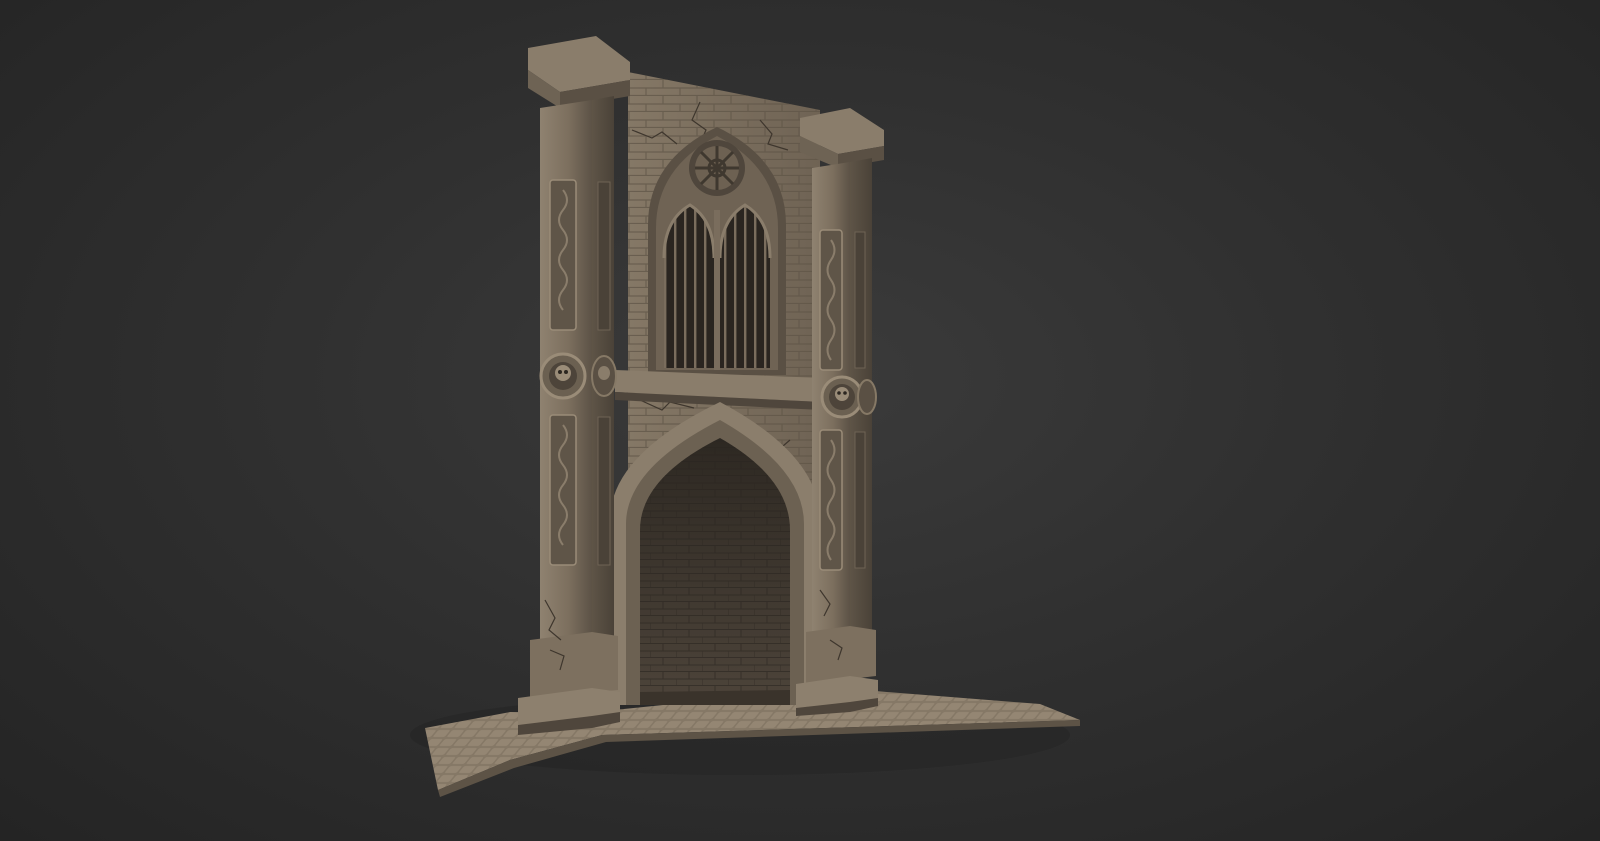 The image size is (1600, 841). Describe the element at coordinates (717, 251) in the screenshot. I see `gothic-window` at that location.